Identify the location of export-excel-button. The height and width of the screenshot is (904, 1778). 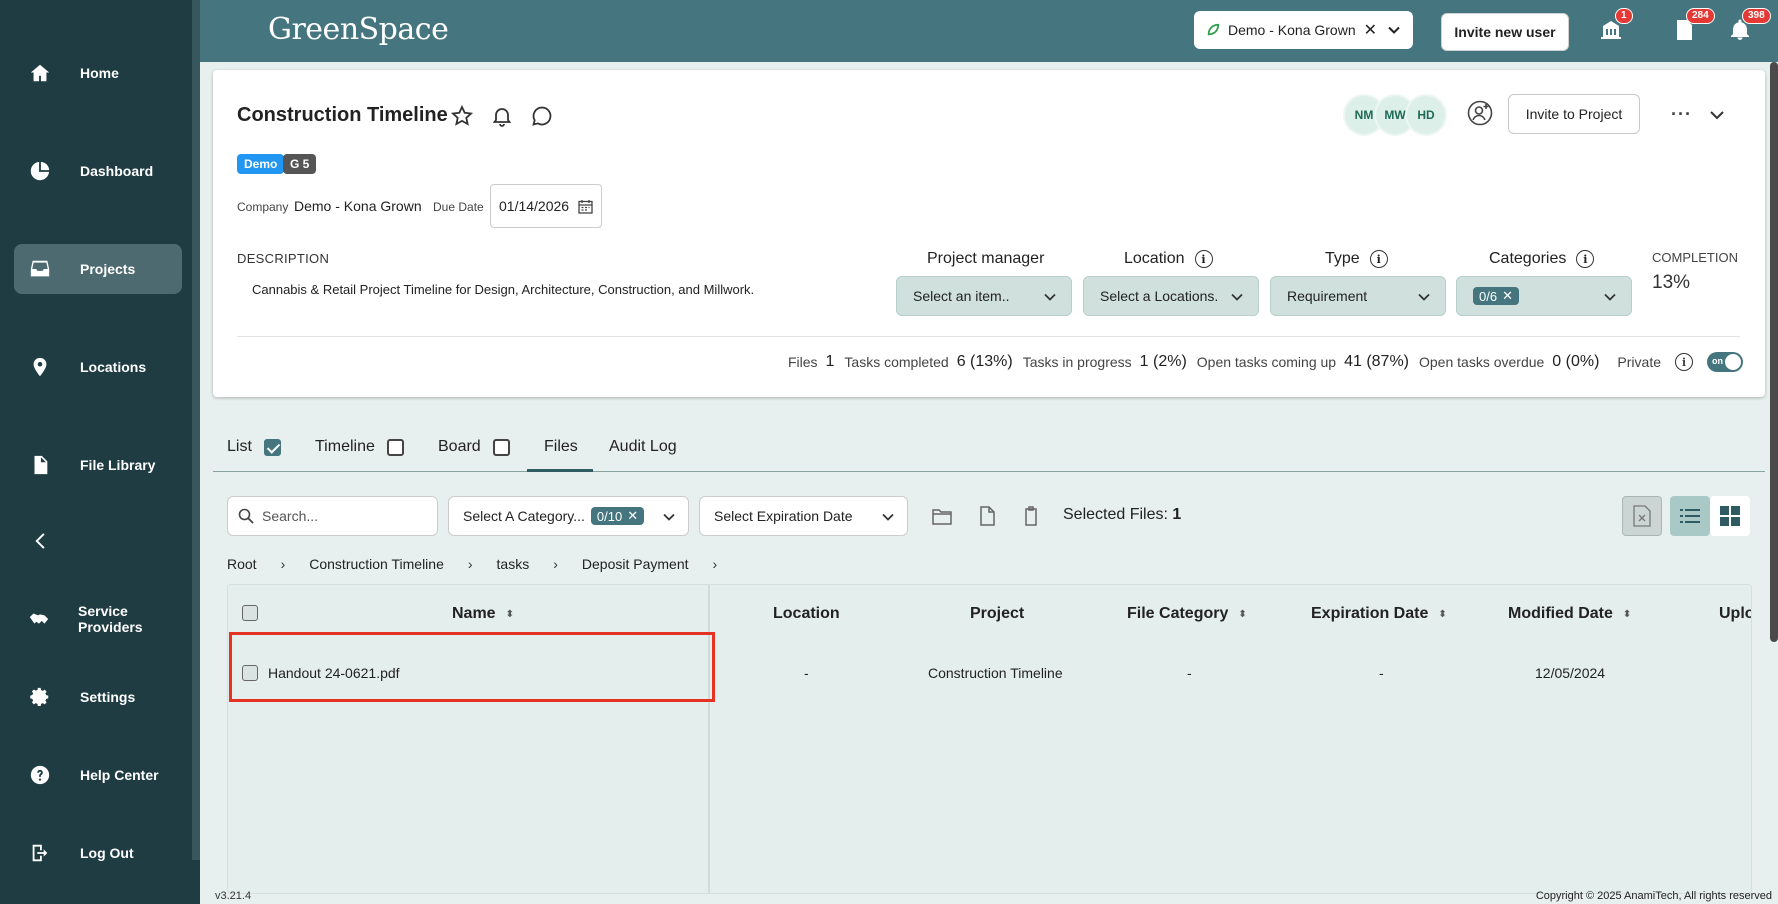
(1642, 516).